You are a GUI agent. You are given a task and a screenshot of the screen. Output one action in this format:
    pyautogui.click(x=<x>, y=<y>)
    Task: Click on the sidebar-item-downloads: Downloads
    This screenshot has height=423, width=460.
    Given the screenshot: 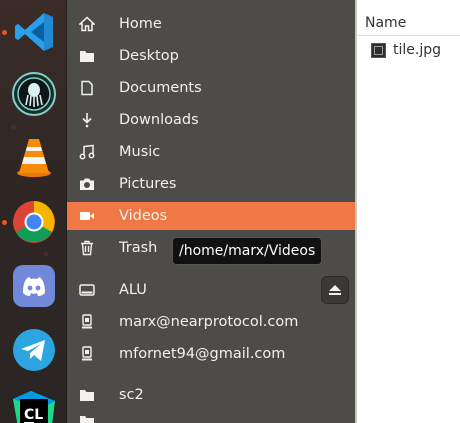 What is the action you would take?
    pyautogui.click(x=211, y=120)
    